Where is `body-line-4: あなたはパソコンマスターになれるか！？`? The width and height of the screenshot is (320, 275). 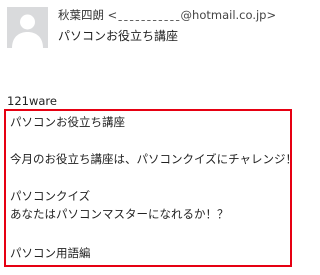
body-line-4: あなたはパソコンマスターになれるか！？ is located at coordinates (119, 214).